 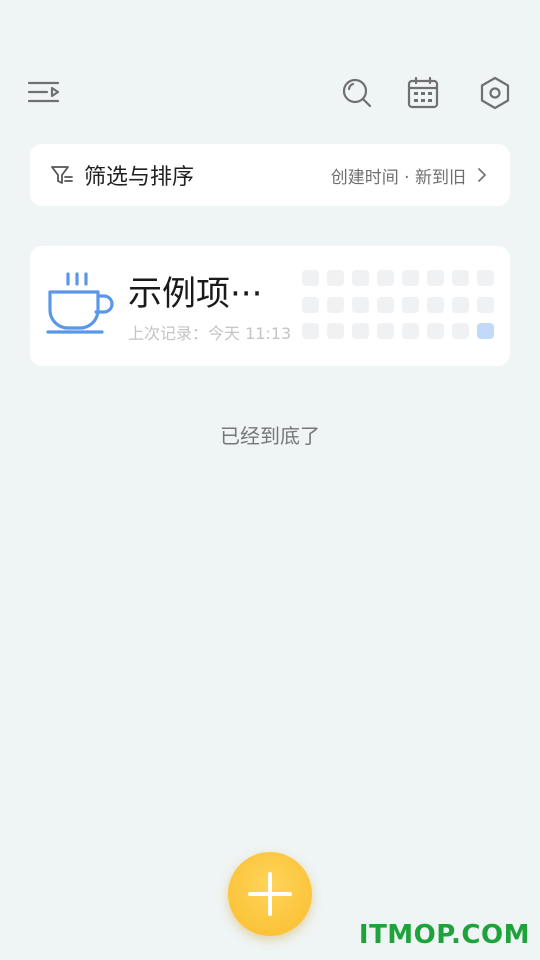 I want to click on search-button, so click(x=357, y=93).